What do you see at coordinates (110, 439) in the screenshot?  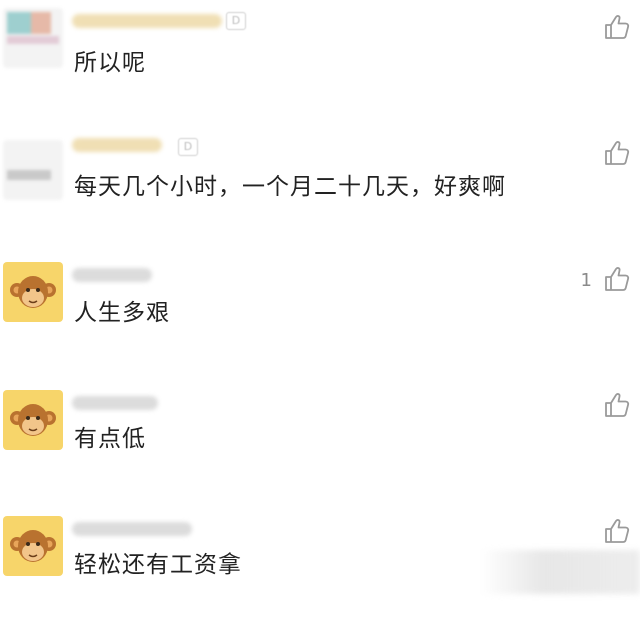 I see `comment-text: 有点低` at bounding box center [110, 439].